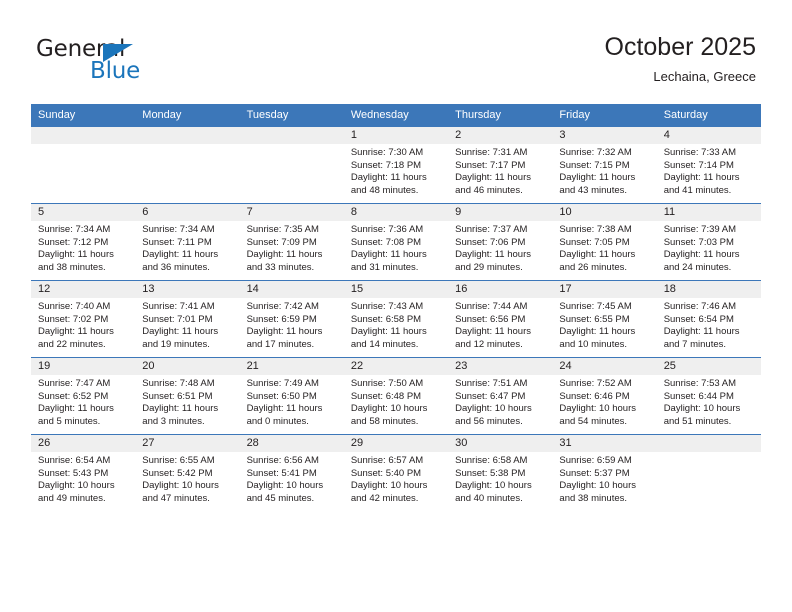 The width and height of the screenshot is (792, 612). I want to click on day-number: 29, so click(396, 443).